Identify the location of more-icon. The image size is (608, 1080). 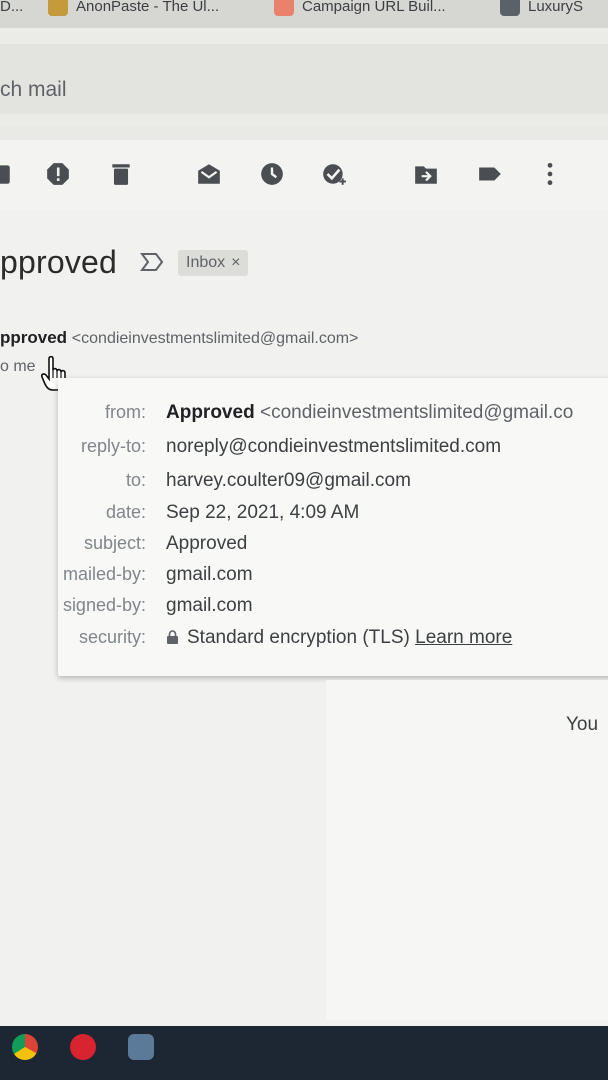
(550, 174).